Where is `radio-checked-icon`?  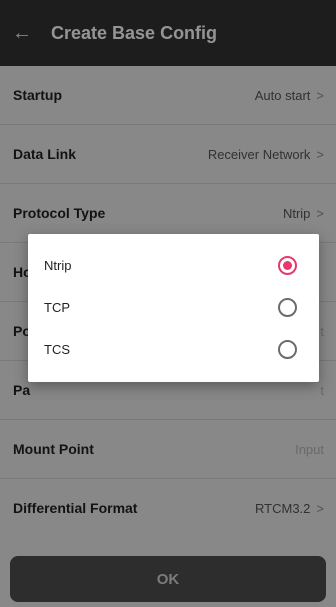
radio-checked-icon is located at coordinates (287, 265).